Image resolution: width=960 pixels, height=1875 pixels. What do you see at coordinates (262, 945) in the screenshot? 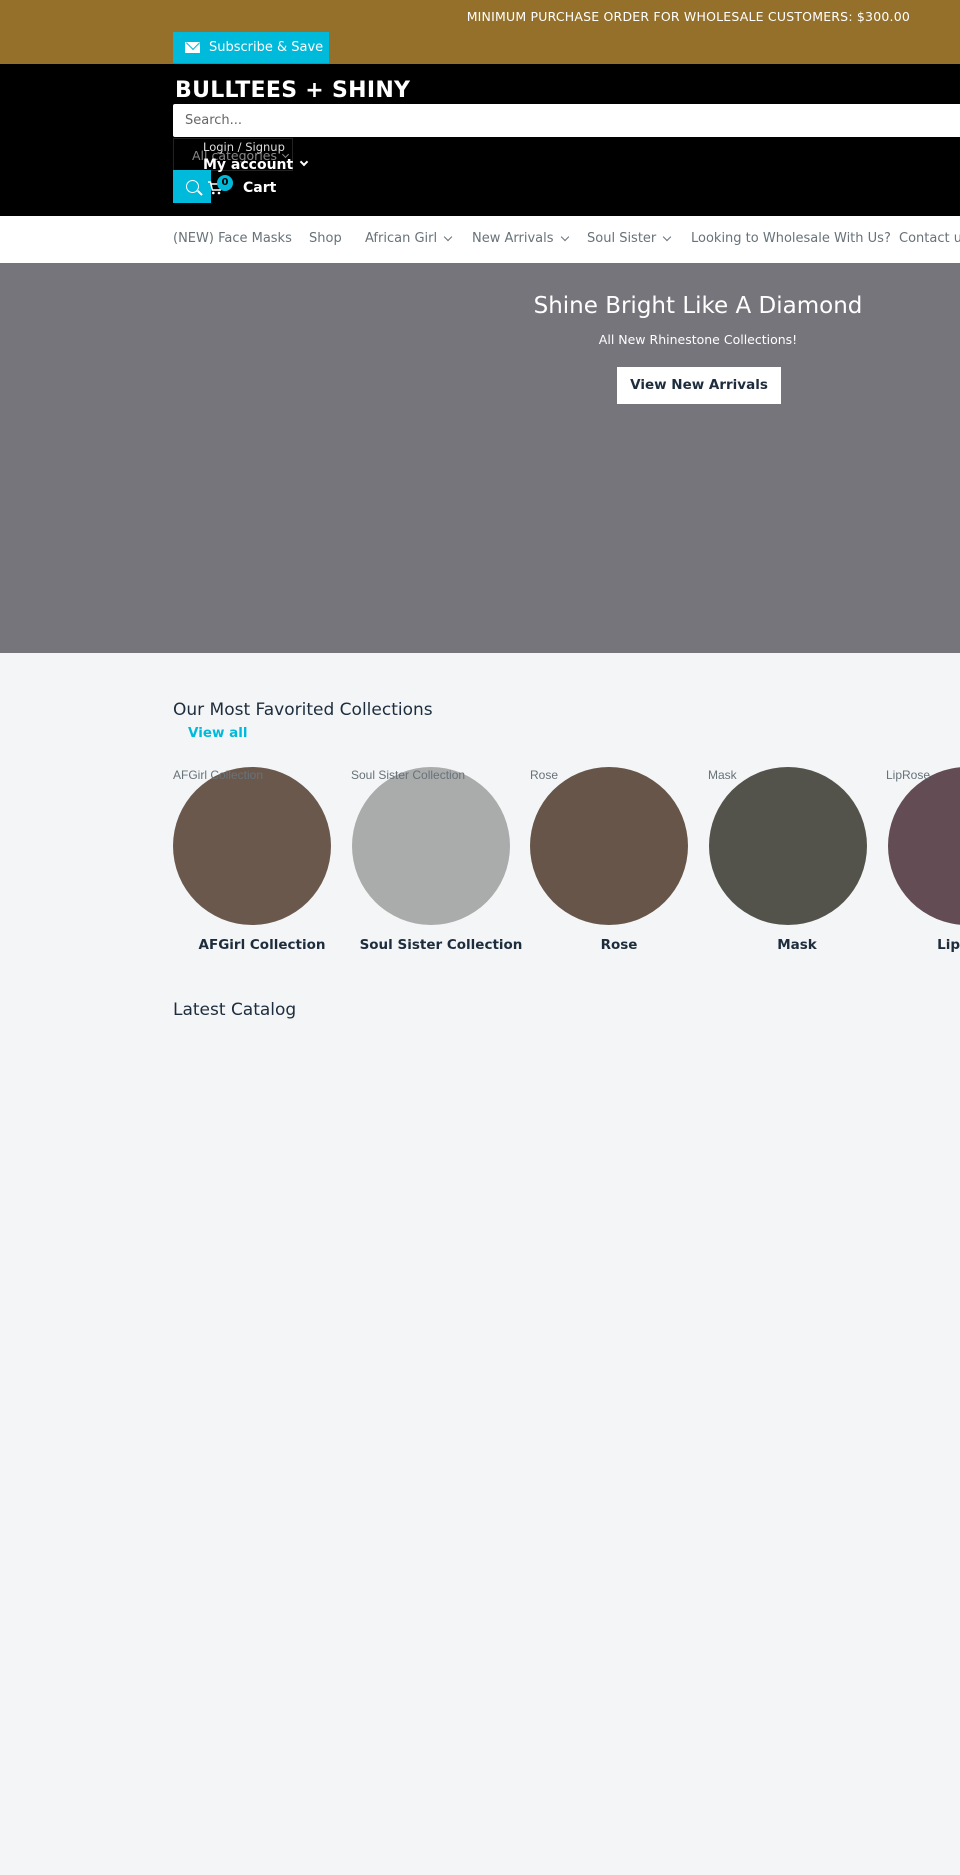
I see `collection-name: AFGirl Collection` at bounding box center [262, 945].